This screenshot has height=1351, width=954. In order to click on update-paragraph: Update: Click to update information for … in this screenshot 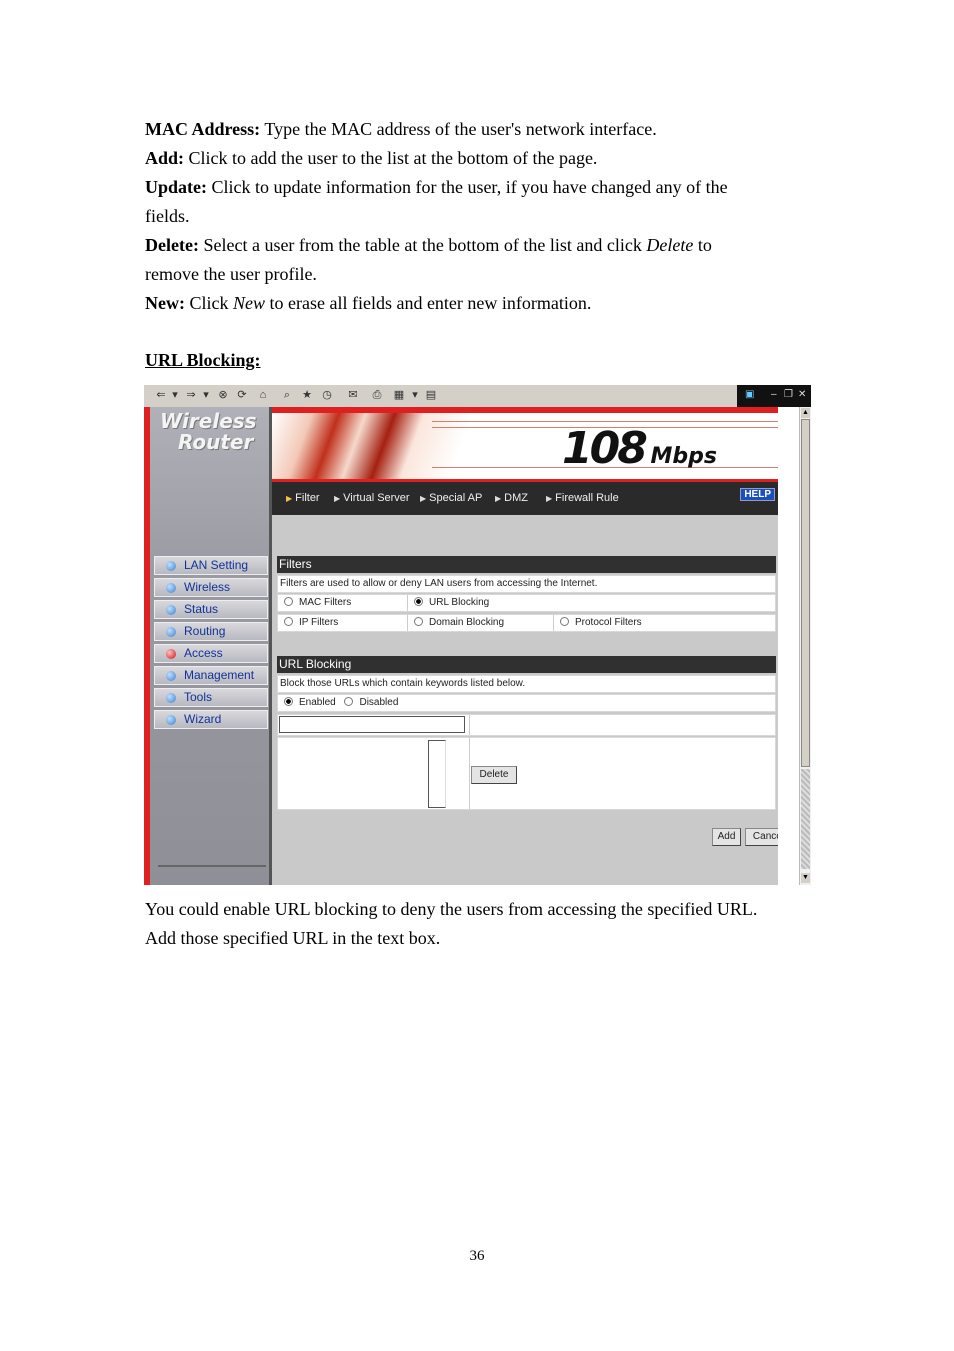, I will do `click(436, 187)`.